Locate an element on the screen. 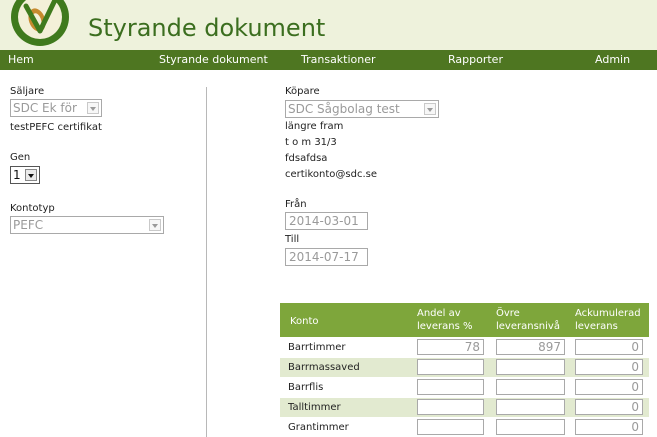 The height and width of the screenshot is (437, 657). col-ack-line2: leverans is located at coordinates (596, 326).